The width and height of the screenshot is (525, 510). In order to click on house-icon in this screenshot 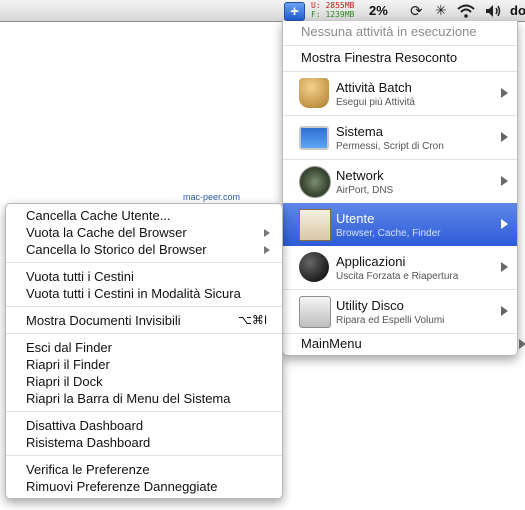, I will do `click(315, 225)`.